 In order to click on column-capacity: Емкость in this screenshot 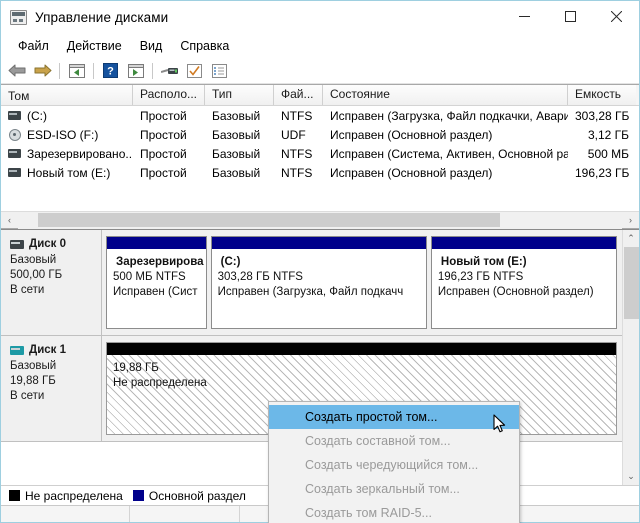, I will do `click(602, 95)`.